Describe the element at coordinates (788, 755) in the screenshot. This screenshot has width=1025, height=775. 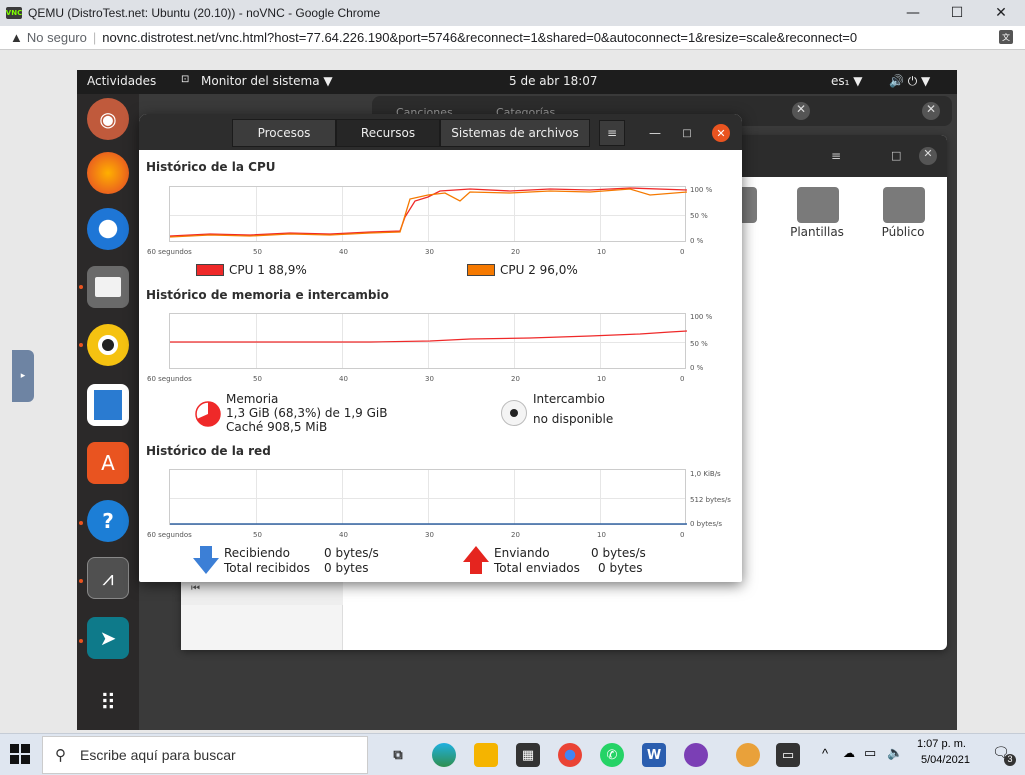
I see `terminal-icon: ▭` at that location.